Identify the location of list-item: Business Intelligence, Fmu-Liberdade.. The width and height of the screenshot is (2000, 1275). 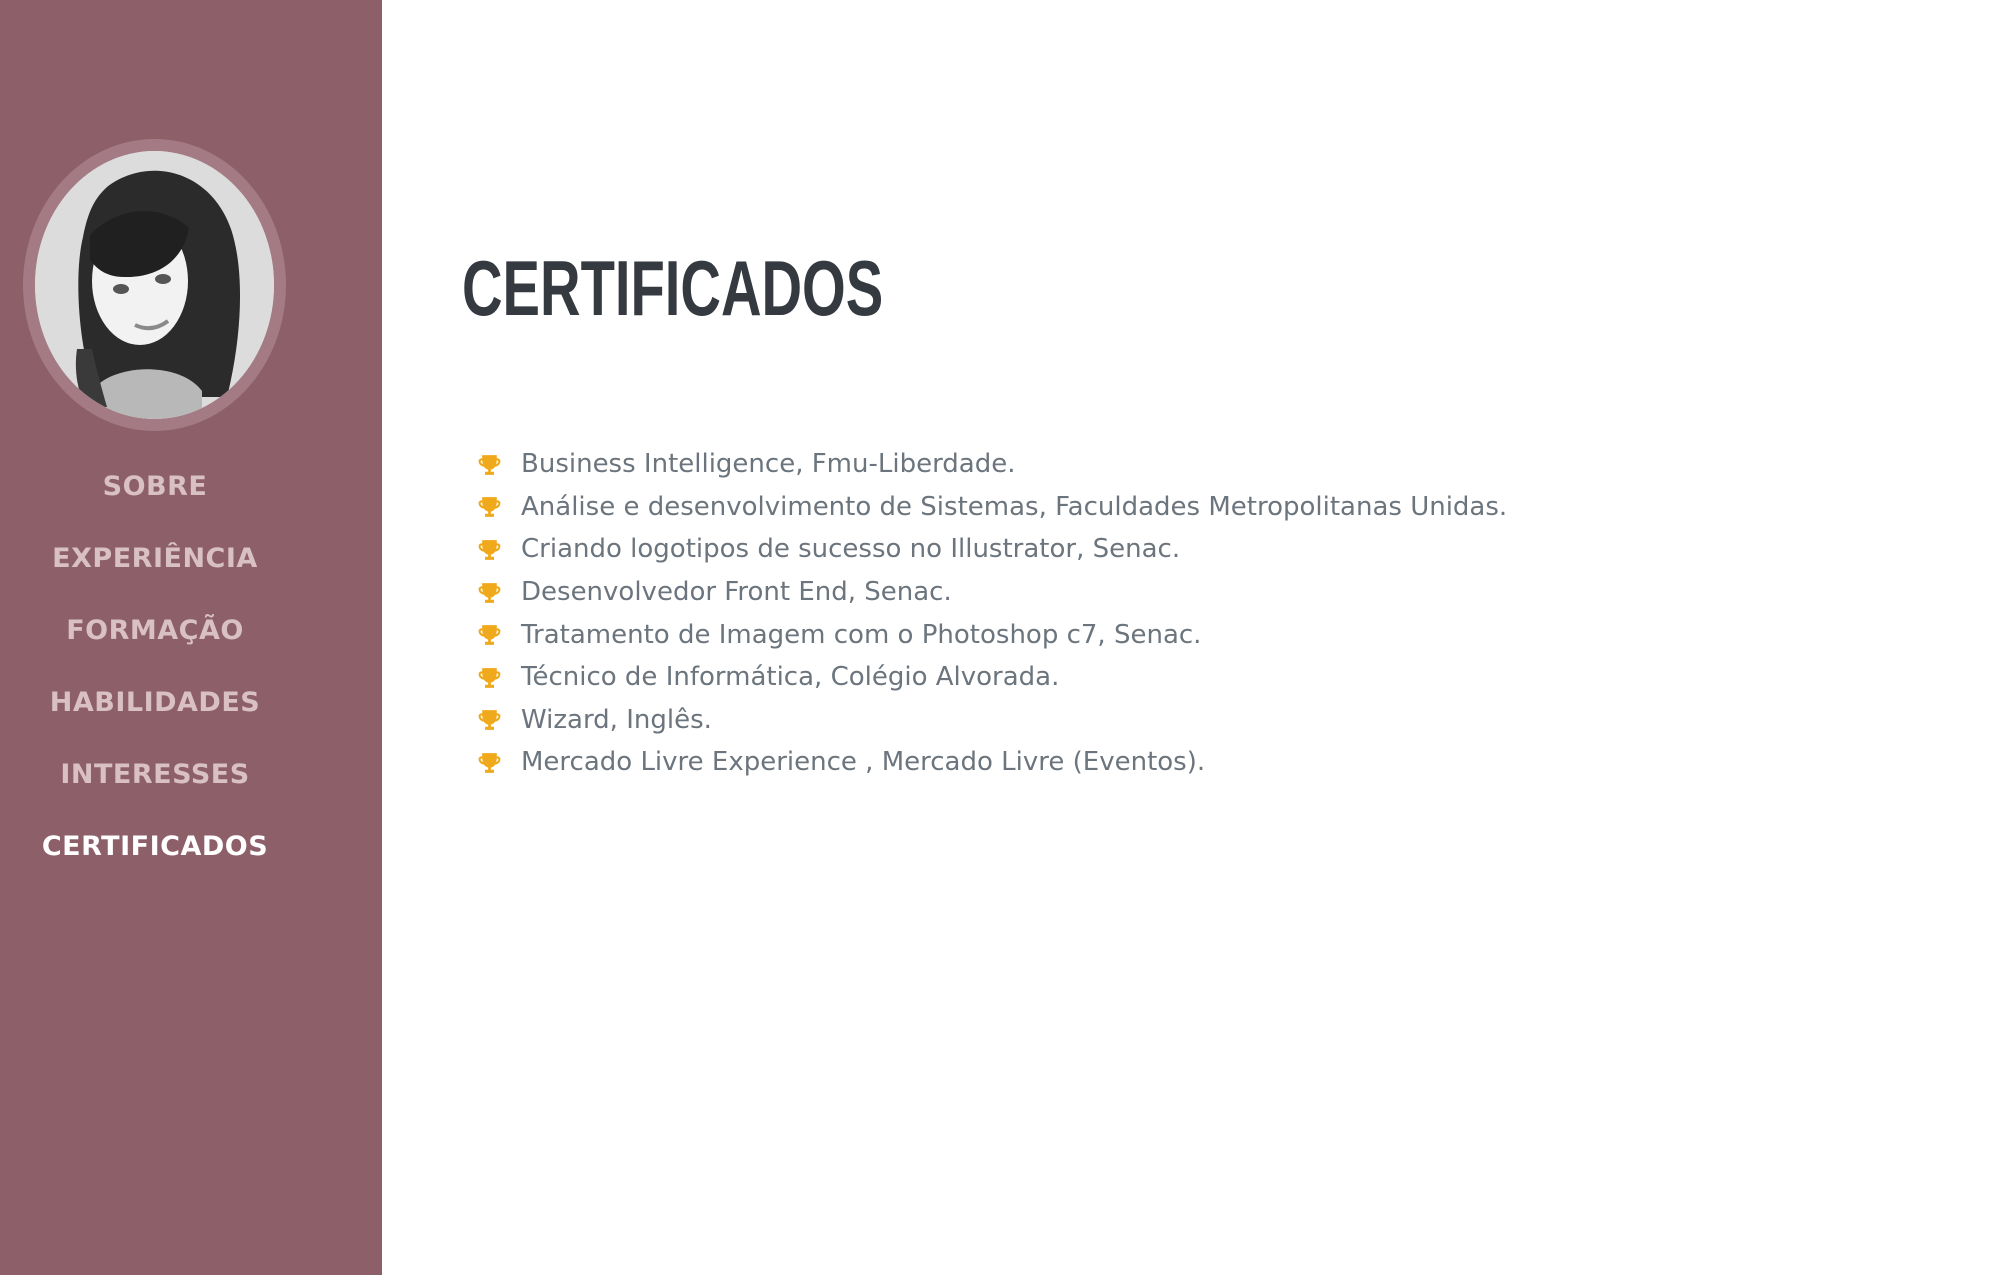
(992, 464).